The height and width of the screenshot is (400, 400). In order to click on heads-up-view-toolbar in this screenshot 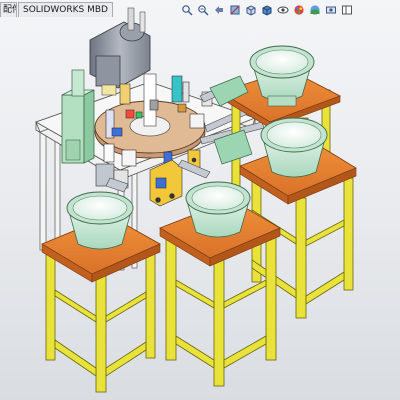, I will do `click(266, 9)`.